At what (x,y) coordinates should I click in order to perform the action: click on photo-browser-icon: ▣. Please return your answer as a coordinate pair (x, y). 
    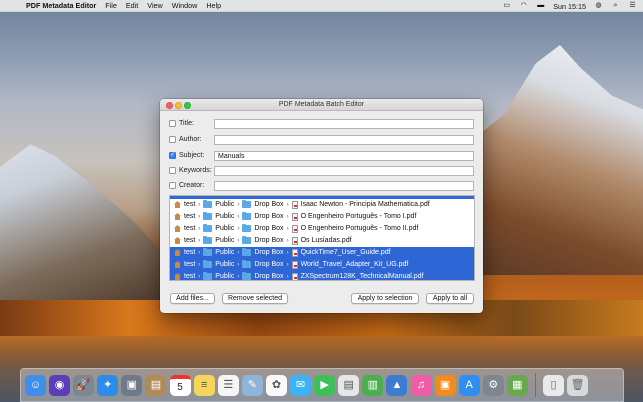
    Looking at the image, I should click on (132, 385).